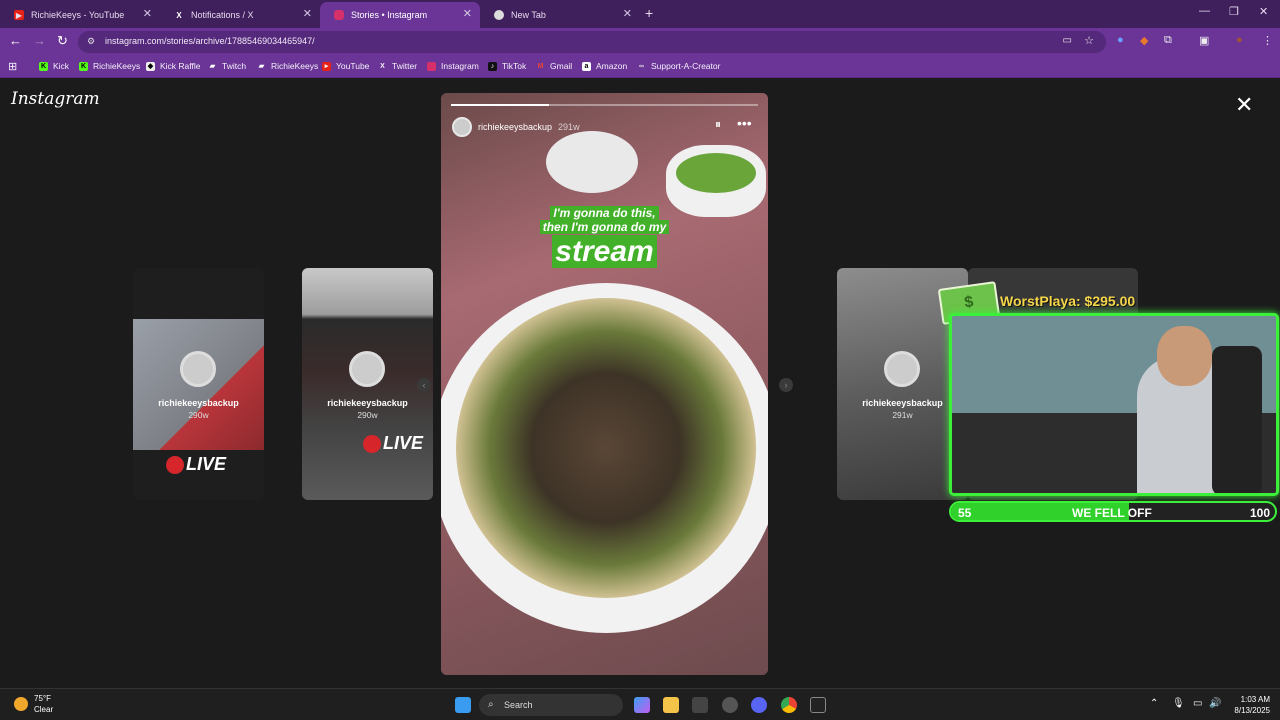  Describe the element at coordinates (1120, 40) in the screenshot. I see `extension-icon: ●` at that location.